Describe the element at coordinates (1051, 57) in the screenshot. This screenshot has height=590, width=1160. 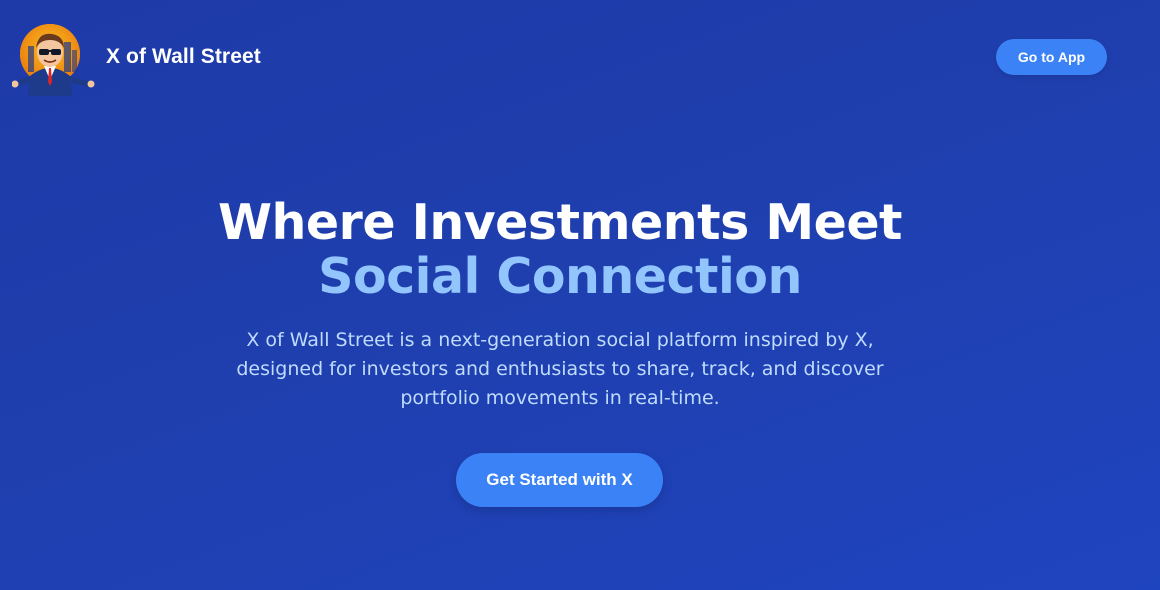
I see `go-to-app-button: Go to App` at that location.